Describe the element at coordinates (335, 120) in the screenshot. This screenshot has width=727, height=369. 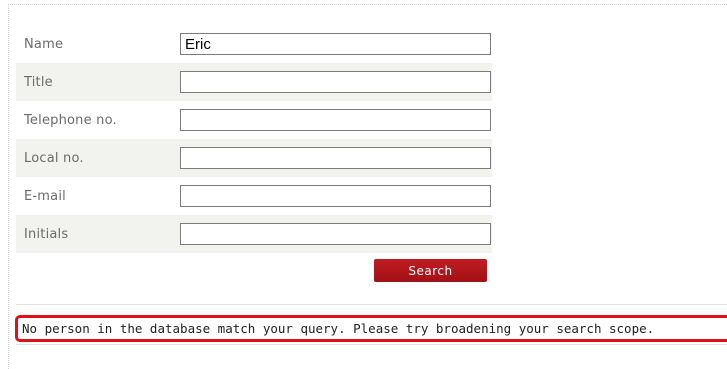
I see `telephone-input` at that location.